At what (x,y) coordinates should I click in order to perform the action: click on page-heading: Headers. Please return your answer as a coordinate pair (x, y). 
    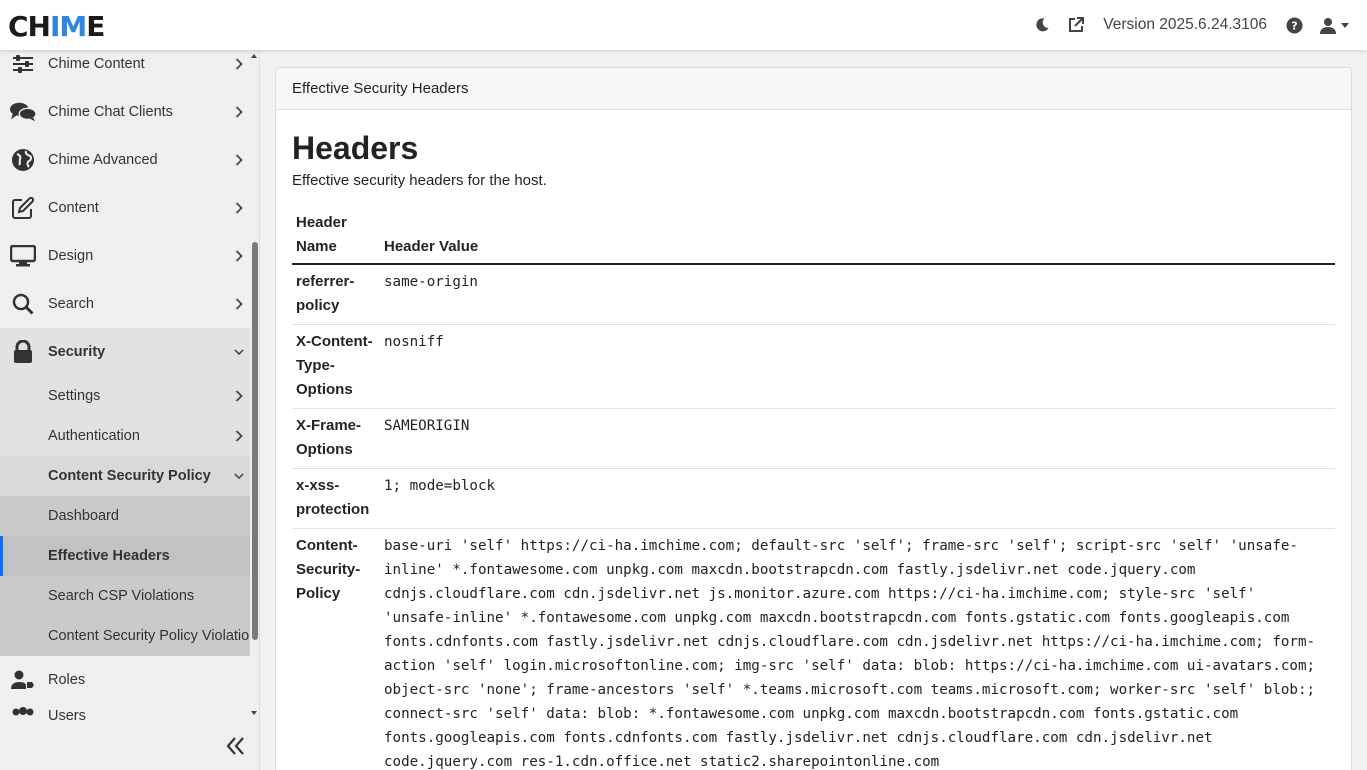
    Looking at the image, I should click on (355, 148).